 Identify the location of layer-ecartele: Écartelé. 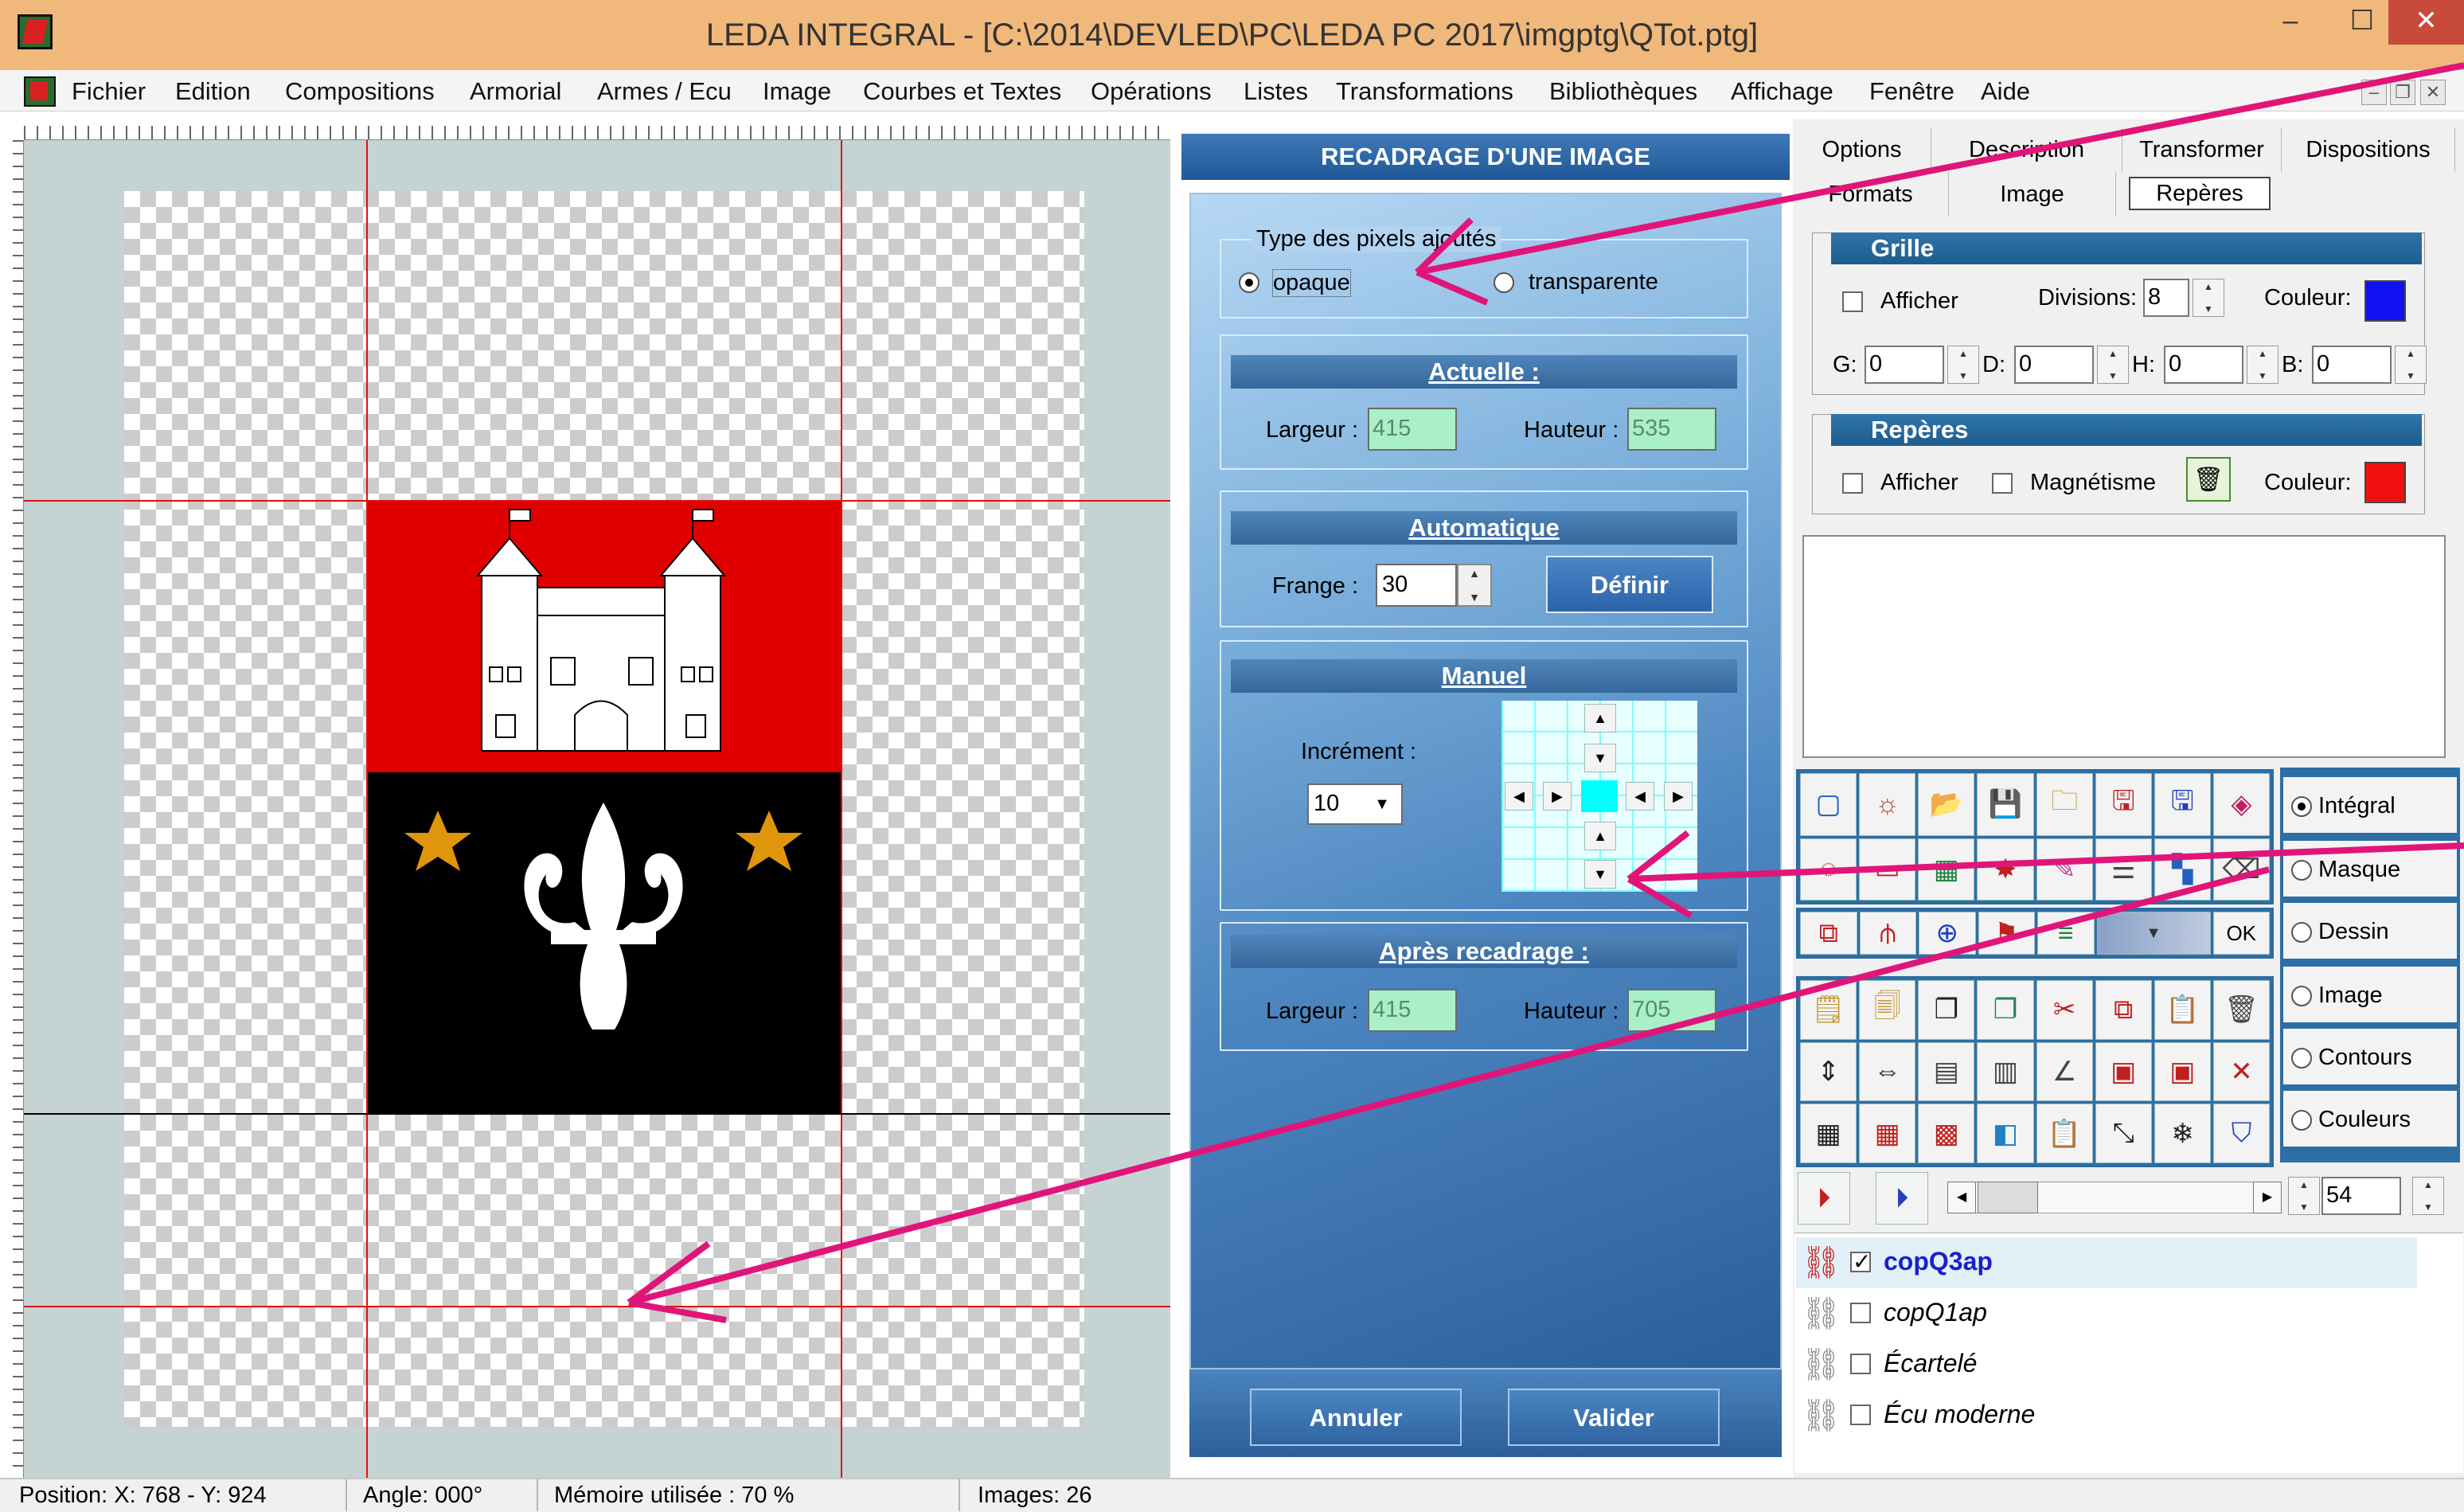
(1930, 1363).